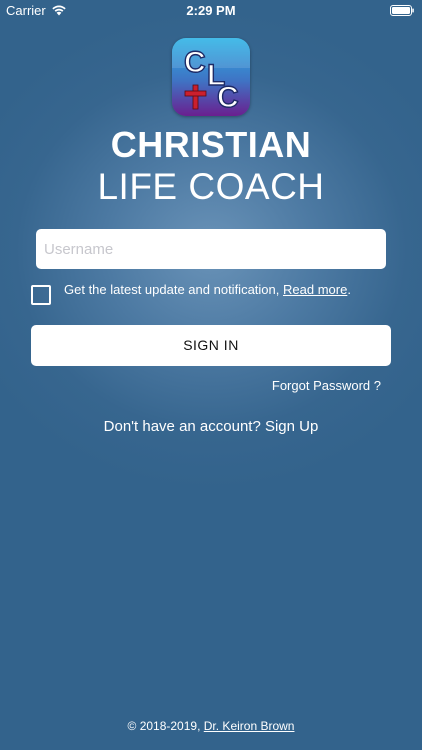 The height and width of the screenshot is (750, 422). Describe the element at coordinates (211, 186) in the screenshot. I see `brand-subtitle: LIFE COACH` at that location.